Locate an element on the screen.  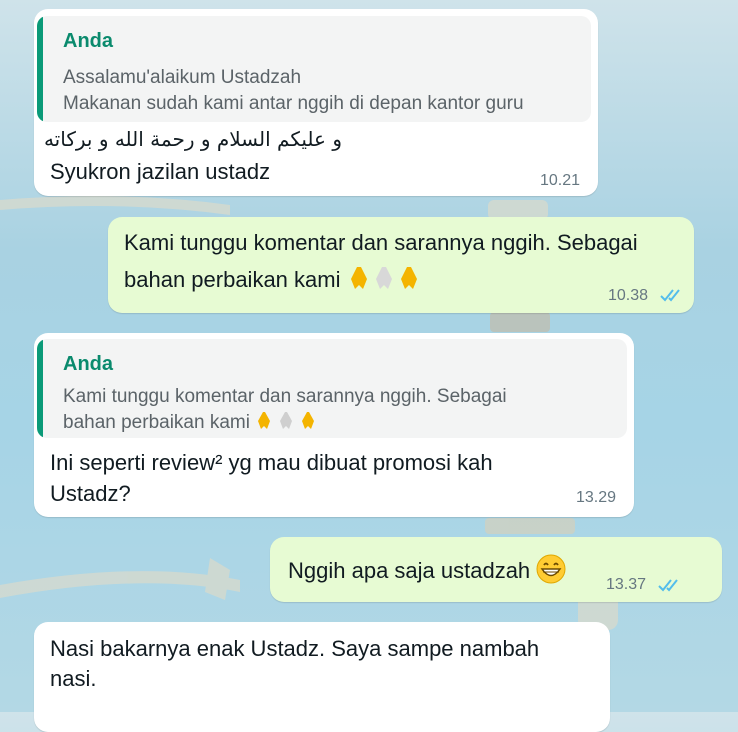
quote-line: Assalamu'alaikum Ustadzah is located at coordinates (182, 77).